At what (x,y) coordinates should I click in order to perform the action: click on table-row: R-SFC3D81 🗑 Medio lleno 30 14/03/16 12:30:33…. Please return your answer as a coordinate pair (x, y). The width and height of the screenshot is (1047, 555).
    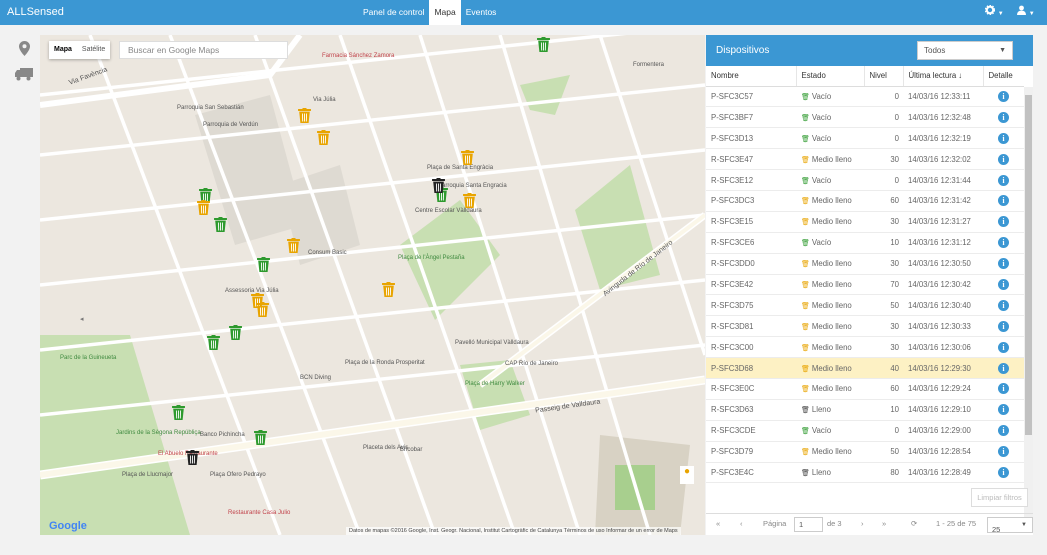
    Looking at the image, I should click on (865, 326).